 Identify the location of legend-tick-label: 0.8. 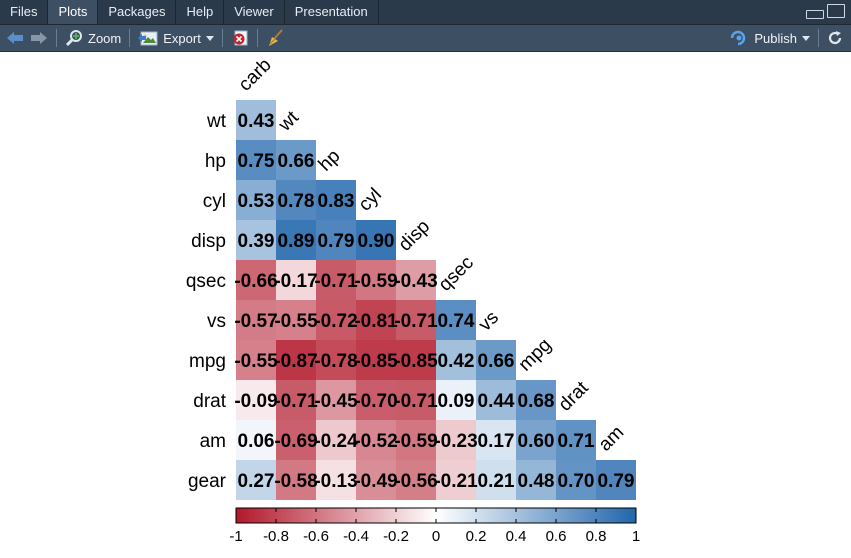
(596, 536).